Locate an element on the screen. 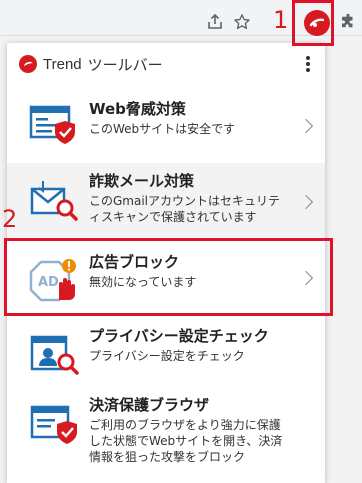 This screenshot has width=362, height=483. step-1-label: 1 is located at coordinates (281, 20).